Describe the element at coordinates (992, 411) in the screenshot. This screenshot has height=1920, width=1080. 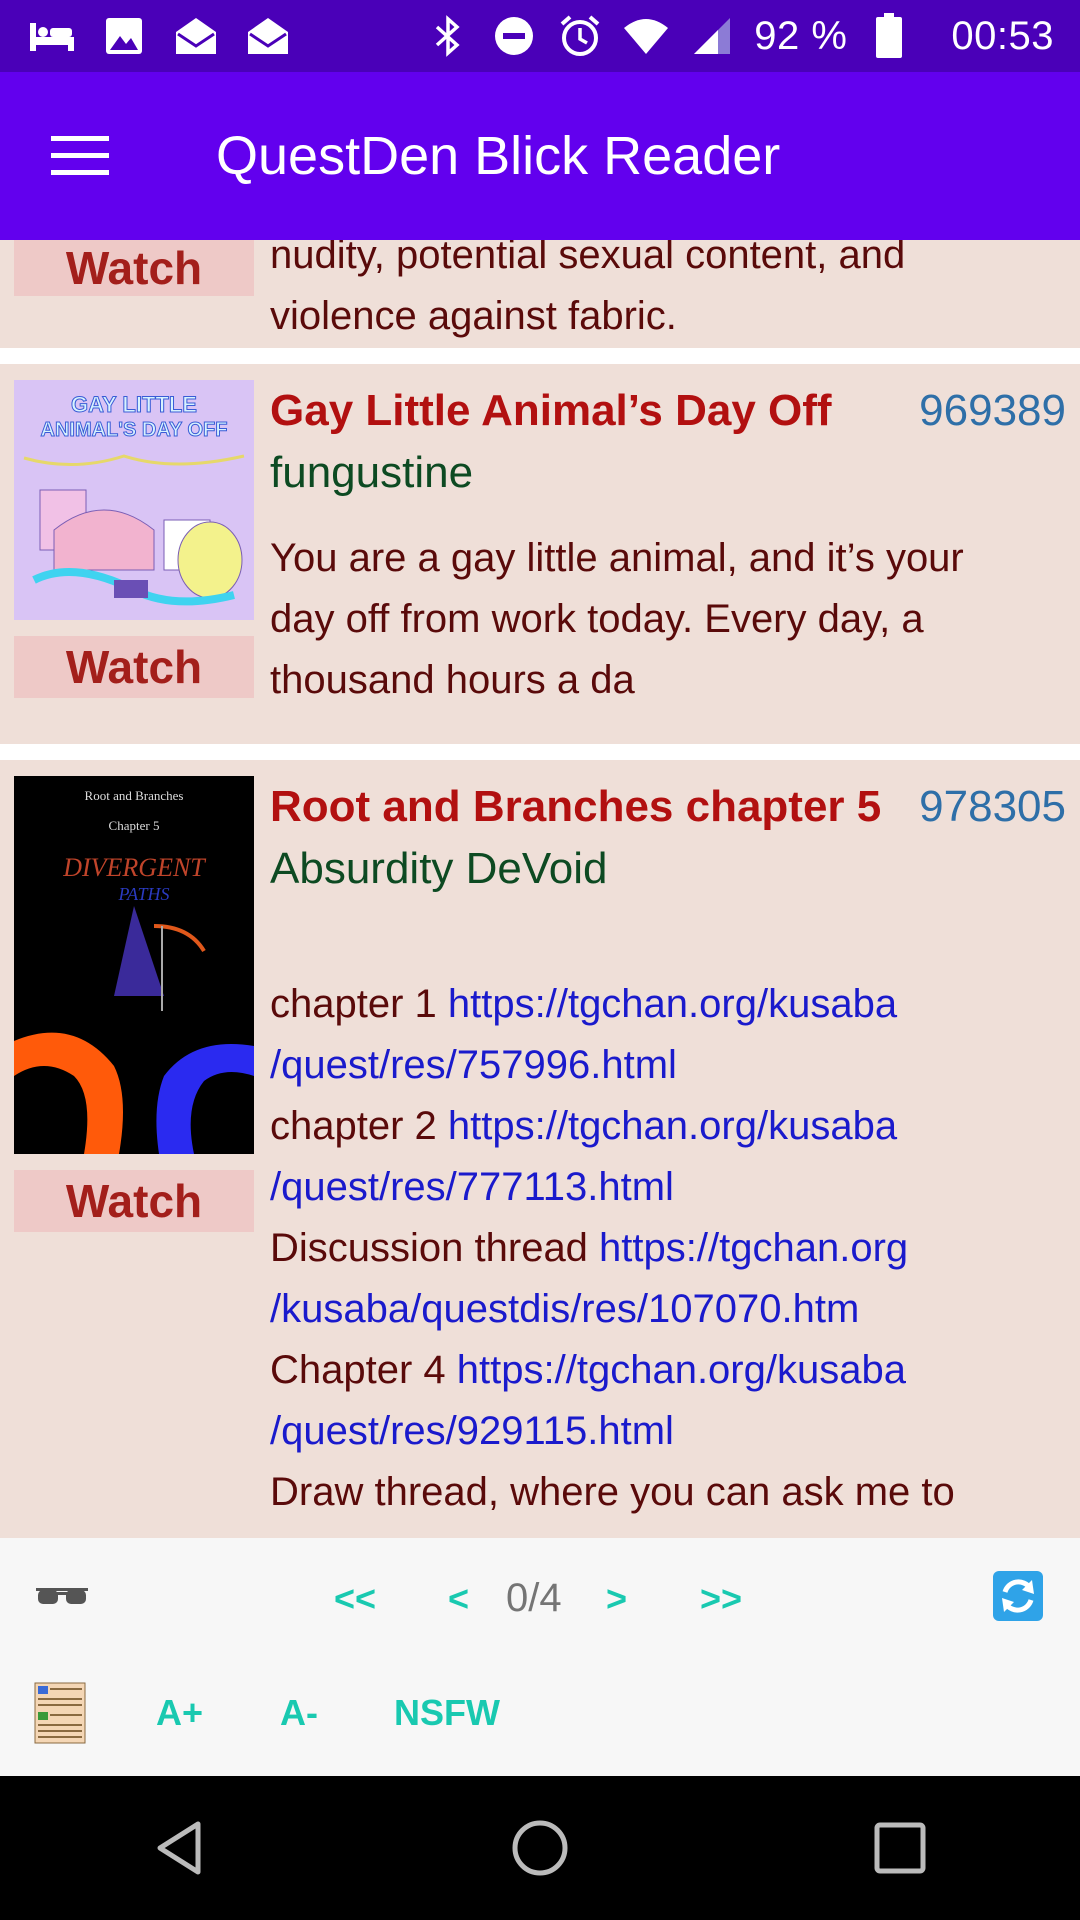
I see `quest-id: 969389` at that location.